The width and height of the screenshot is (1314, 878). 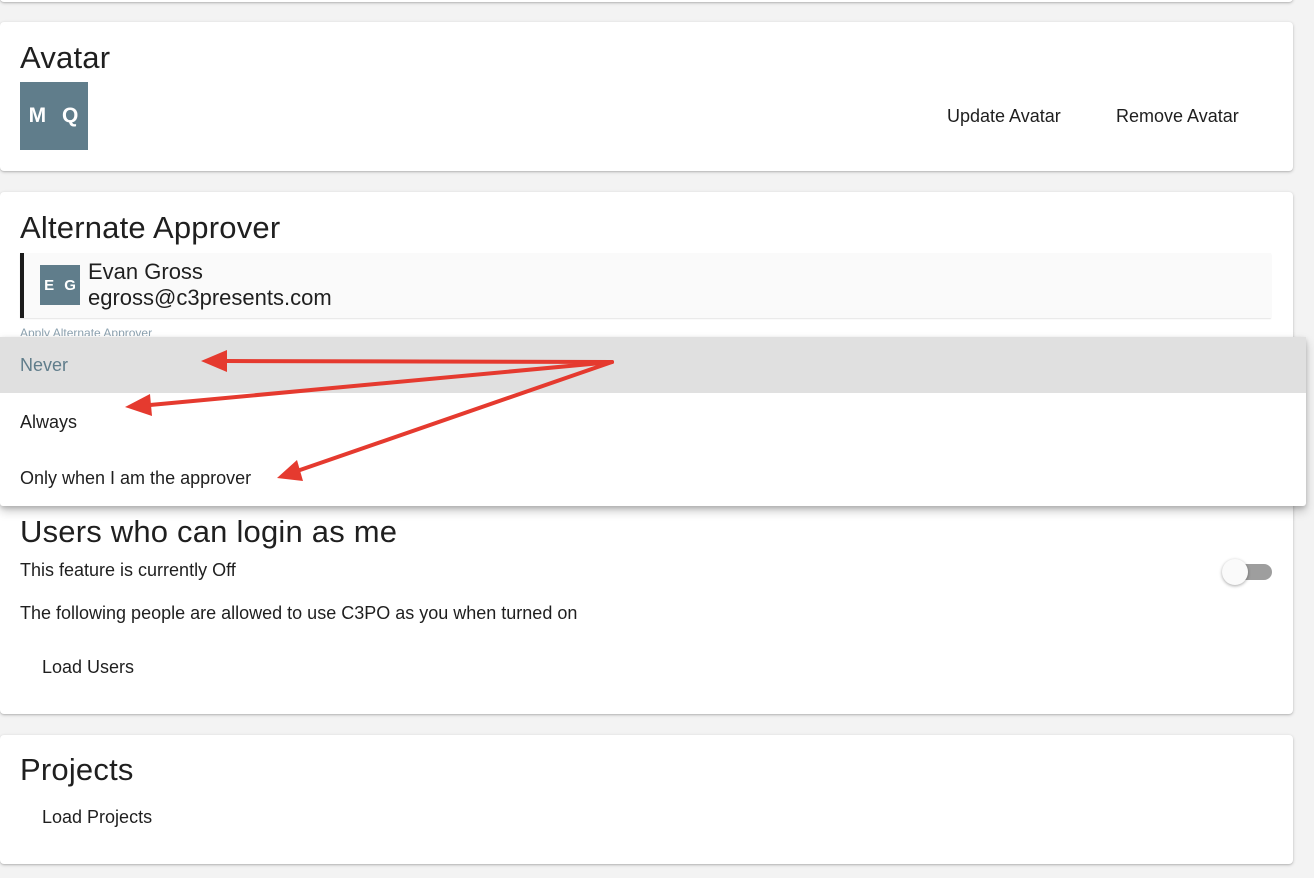 What do you see at coordinates (65, 57) in the screenshot?
I see `avatar-section-title: Avatar` at bounding box center [65, 57].